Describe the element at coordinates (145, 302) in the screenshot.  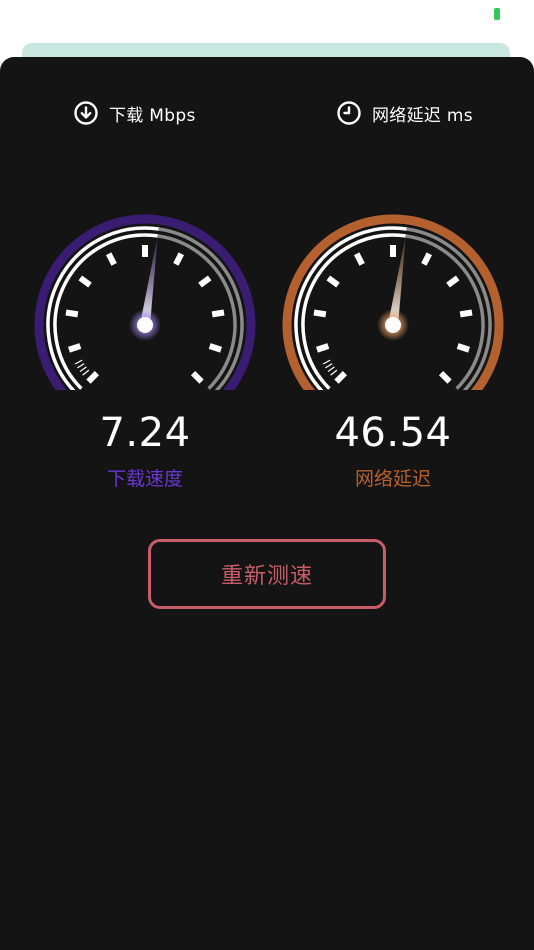
I see `download-speed-gauge` at that location.